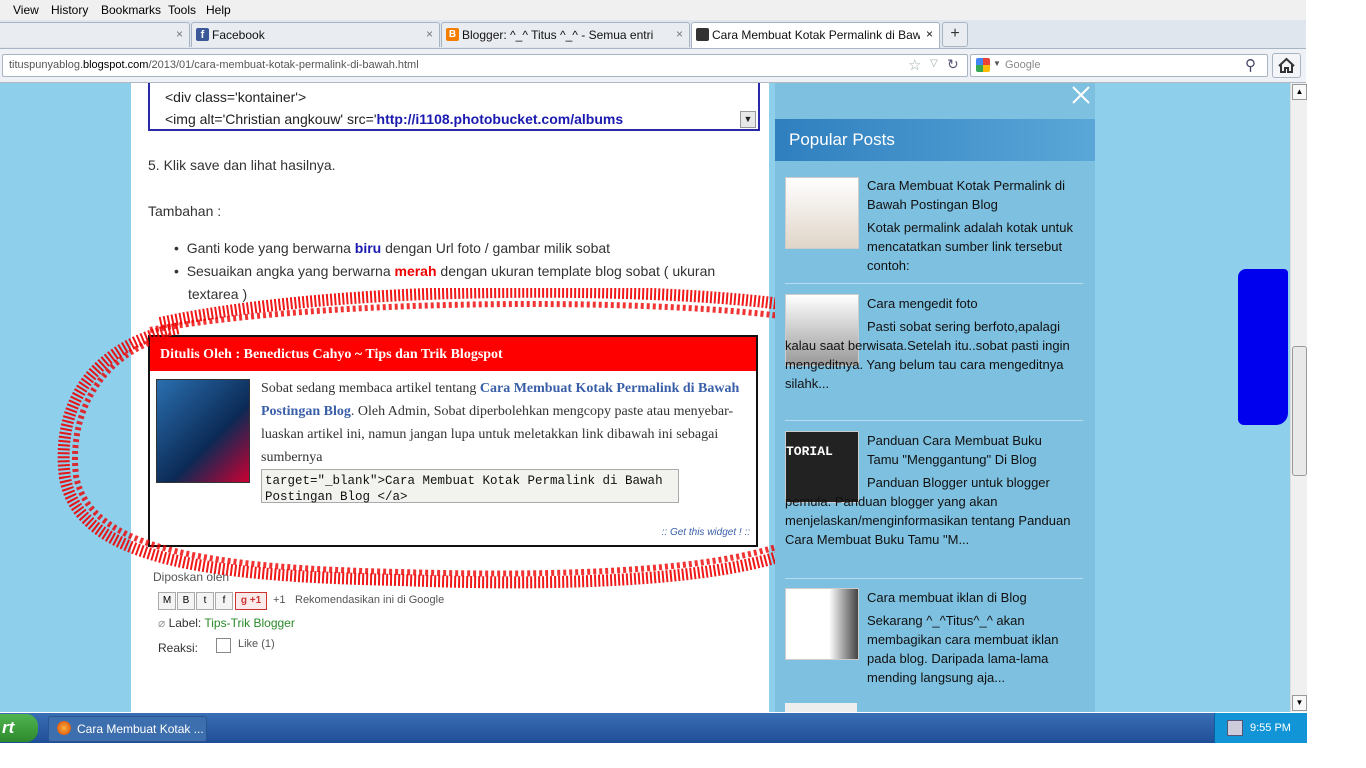 The width and height of the screenshot is (1366, 768). I want to click on menu-view: View, so click(26, 10).